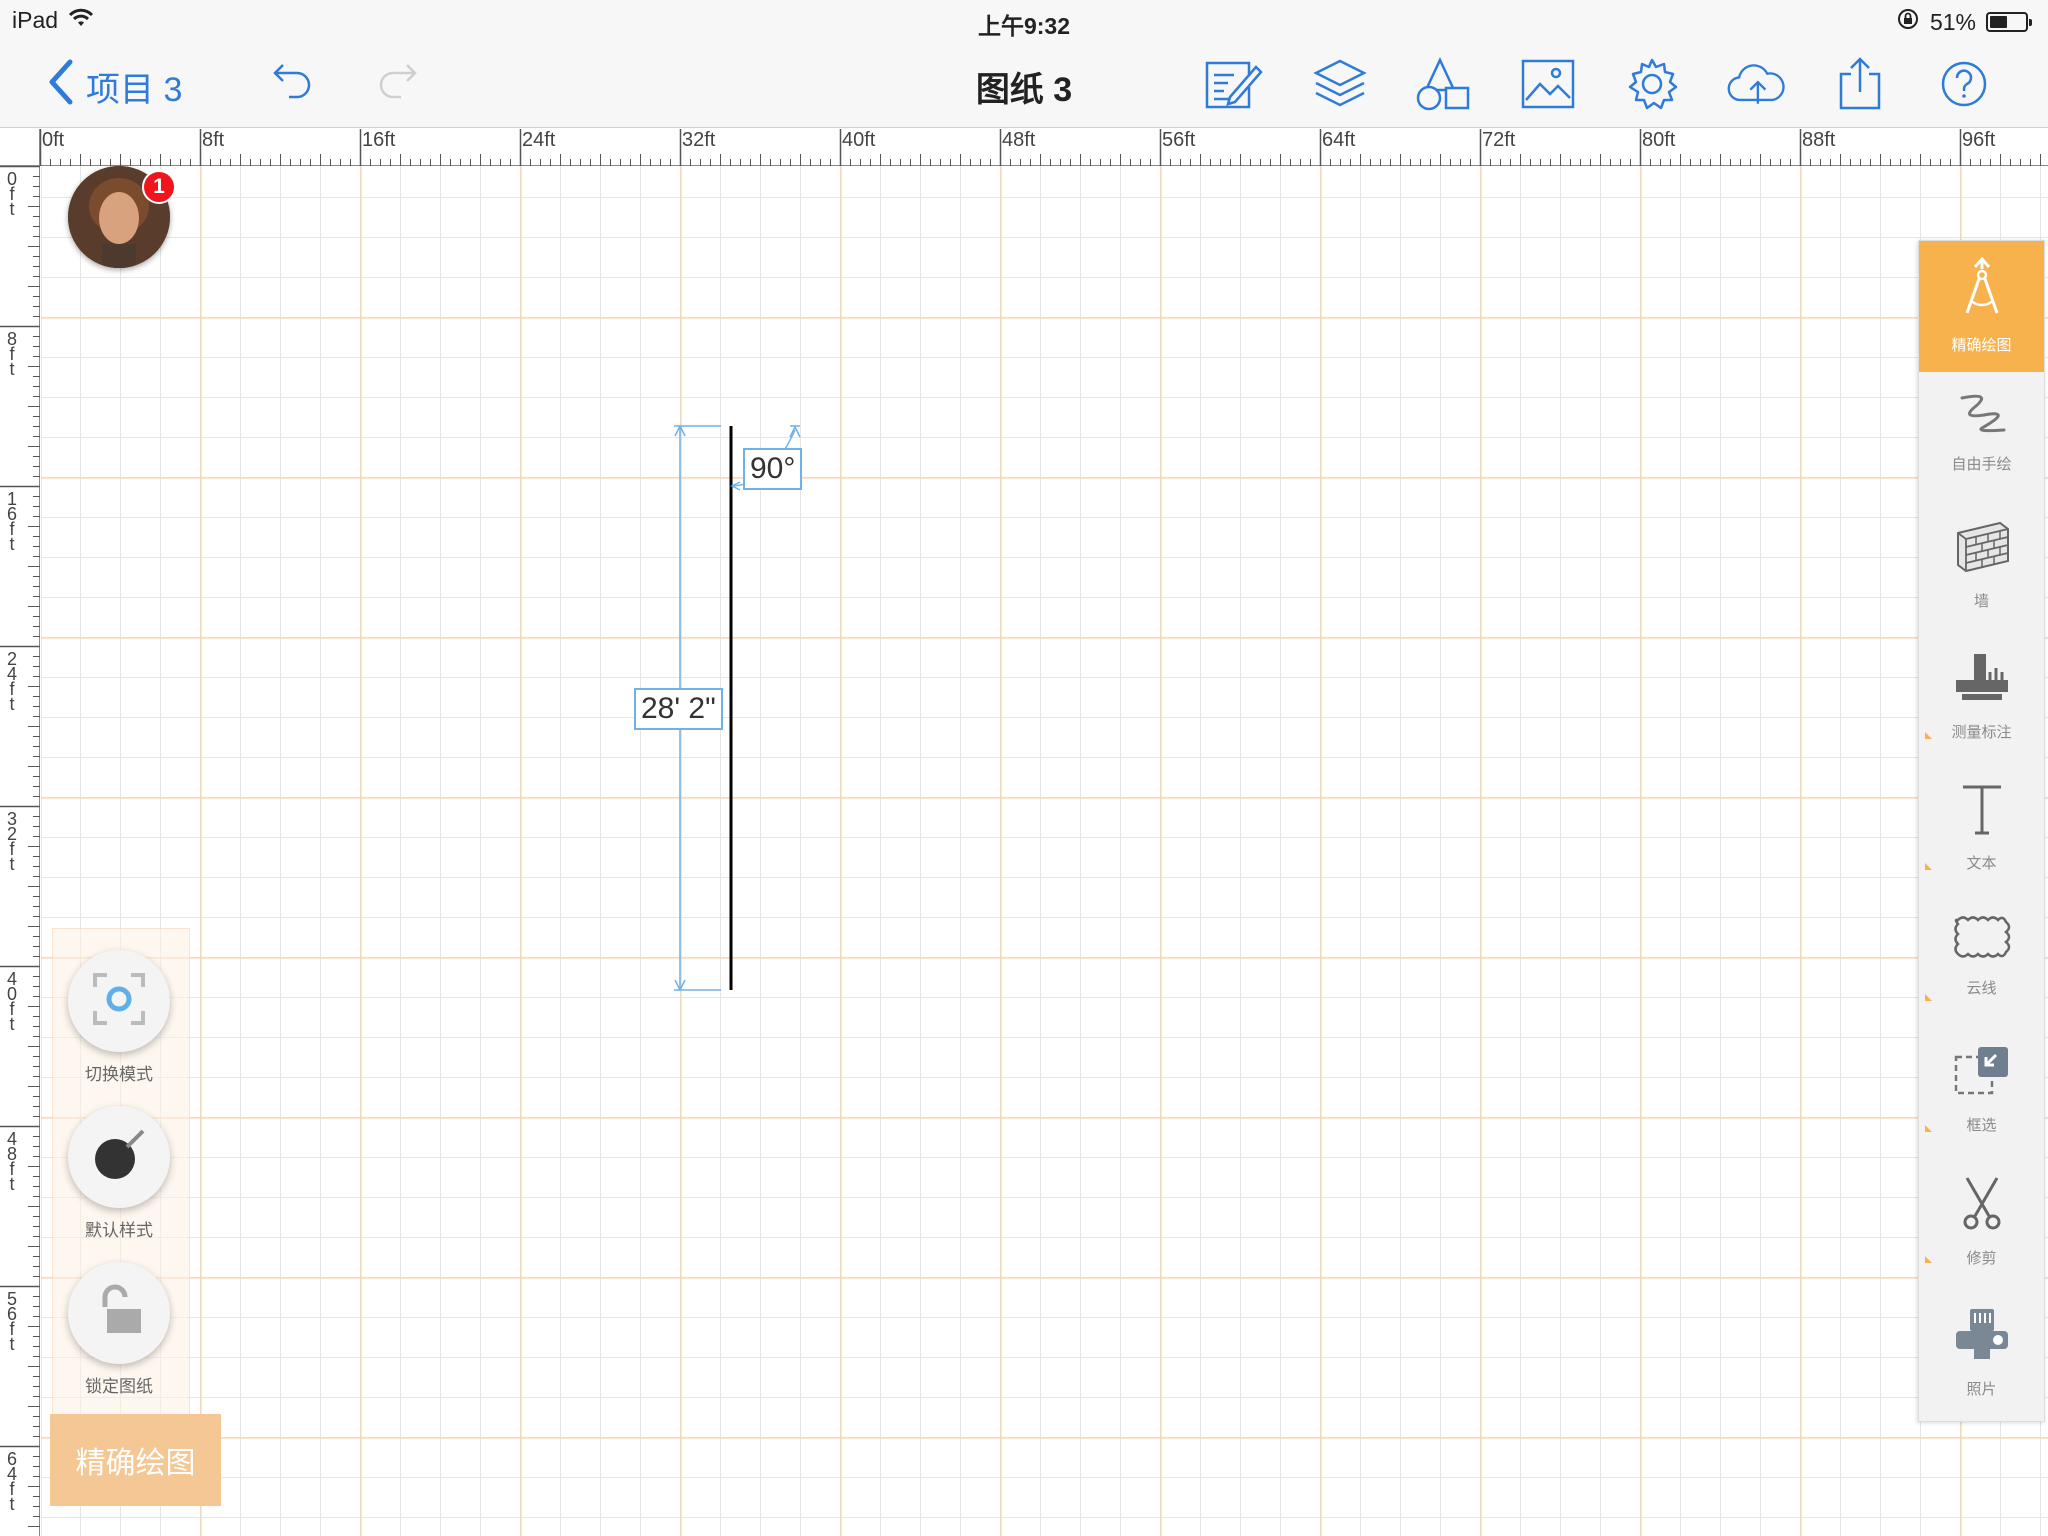 Image resolution: width=2048 pixels, height=1536 pixels. Describe the element at coordinates (1981, 732) in the screenshot. I see `tool-label: 测量标注` at that location.